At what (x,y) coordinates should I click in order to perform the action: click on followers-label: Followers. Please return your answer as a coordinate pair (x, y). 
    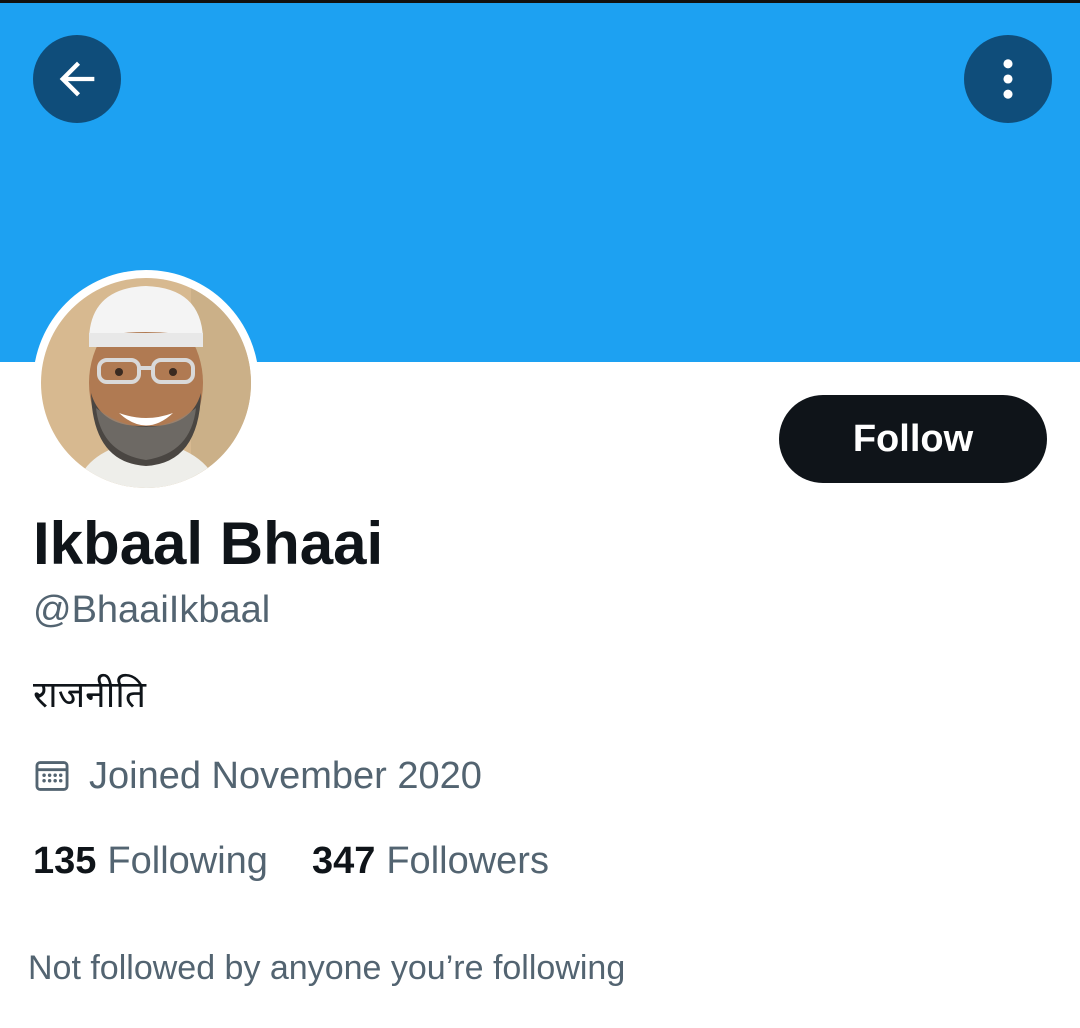
    Looking at the image, I should click on (467, 860).